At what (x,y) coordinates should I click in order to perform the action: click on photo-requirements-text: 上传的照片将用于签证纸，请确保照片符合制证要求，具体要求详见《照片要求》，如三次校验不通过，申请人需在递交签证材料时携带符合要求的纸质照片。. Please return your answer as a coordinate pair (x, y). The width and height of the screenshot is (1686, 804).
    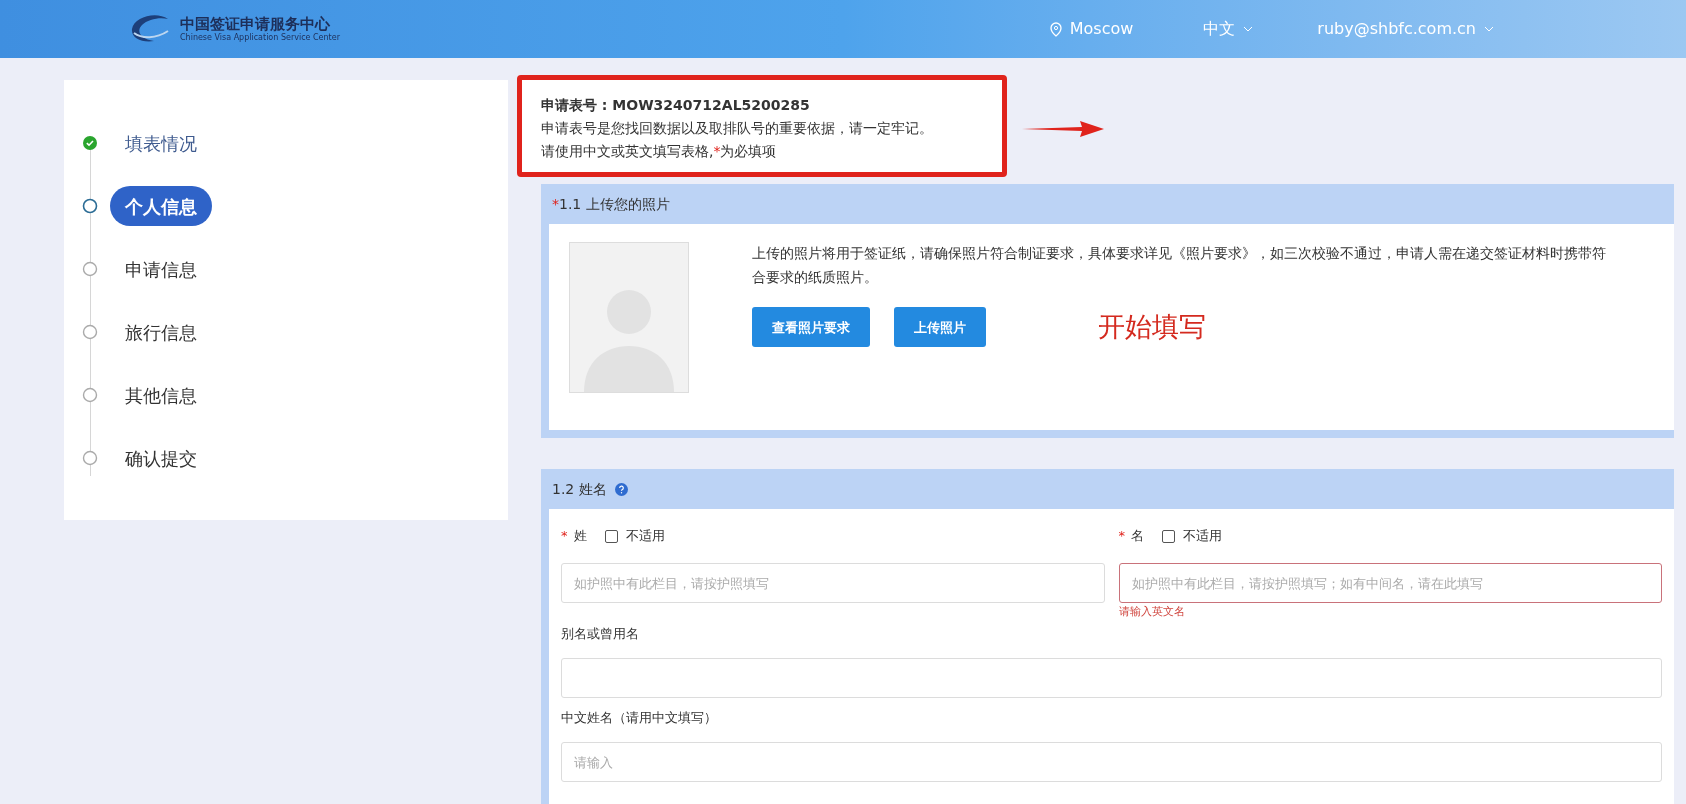
    Looking at the image, I should click on (1179, 265).